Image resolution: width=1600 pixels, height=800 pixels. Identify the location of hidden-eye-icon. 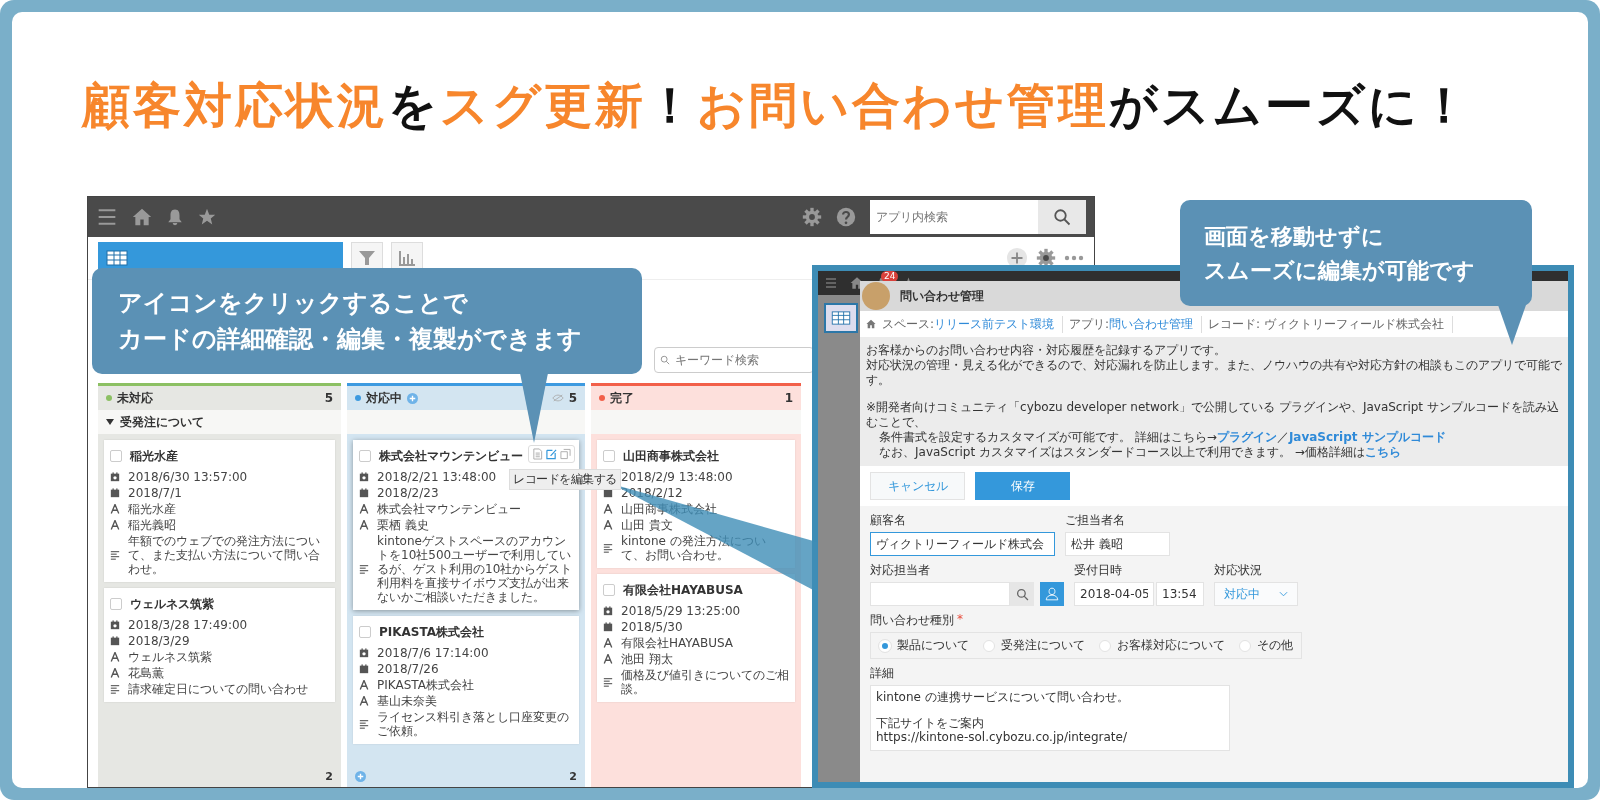
(557, 398).